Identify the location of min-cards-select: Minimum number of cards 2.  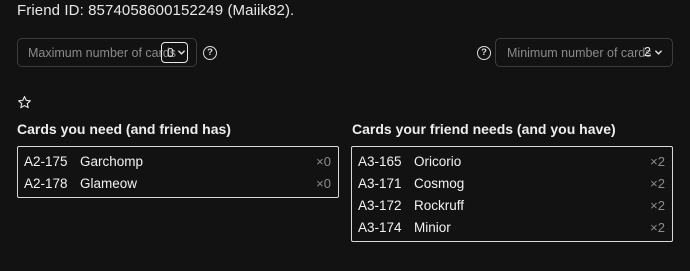
(584, 52).